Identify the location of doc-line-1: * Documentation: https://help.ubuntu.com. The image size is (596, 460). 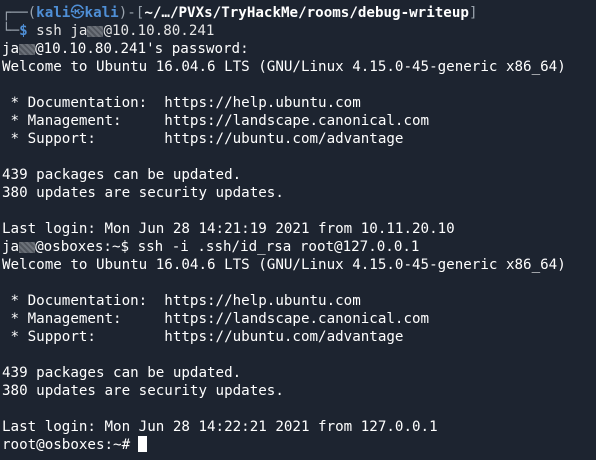
(181, 103).